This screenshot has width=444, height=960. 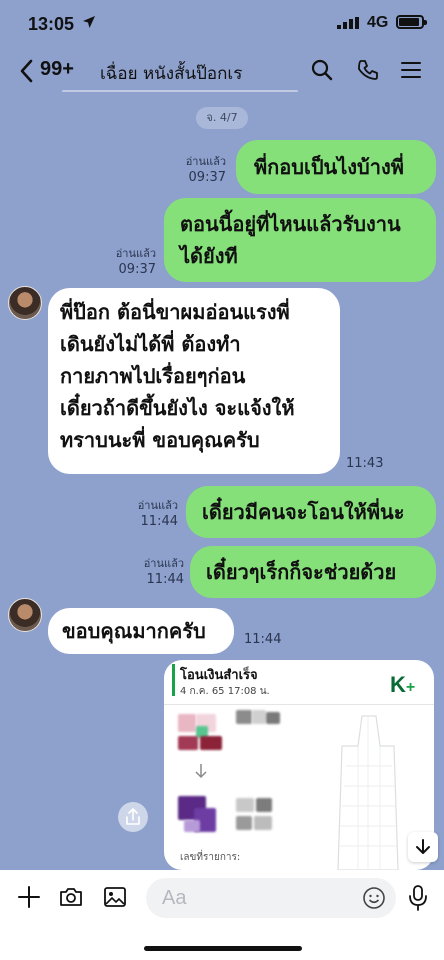 What do you see at coordinates (180, 91) in the screenshot?
I see `header-underline` at bounding box center [180, 91].